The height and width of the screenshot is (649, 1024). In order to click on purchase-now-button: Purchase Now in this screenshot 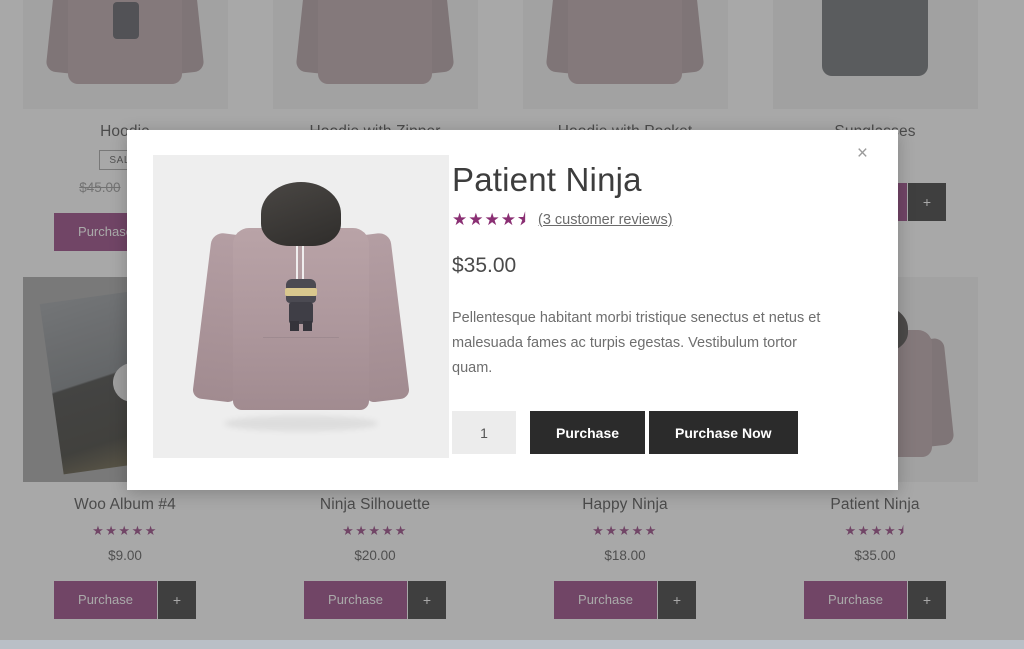, I will do `click(723, 433)`.